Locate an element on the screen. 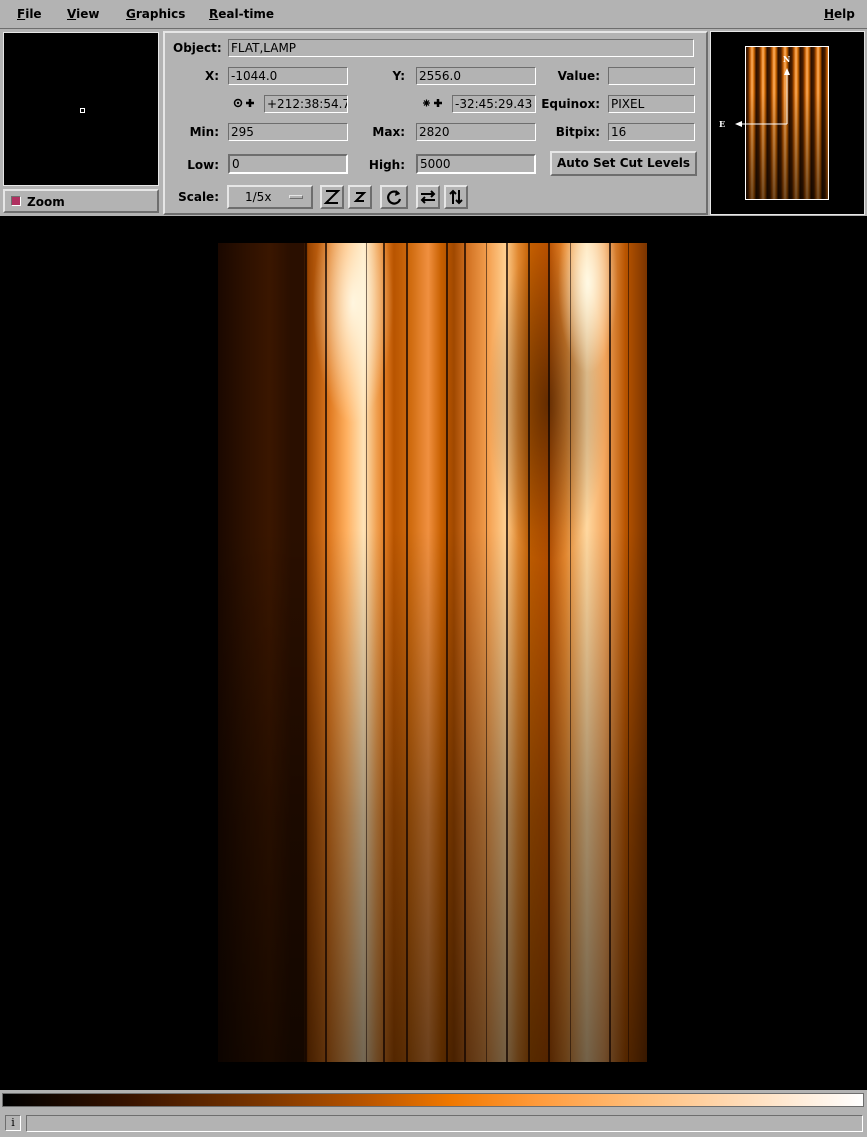 This screenshot has width=867, height=1137. colorbar is located at coordinates (433, 1100).